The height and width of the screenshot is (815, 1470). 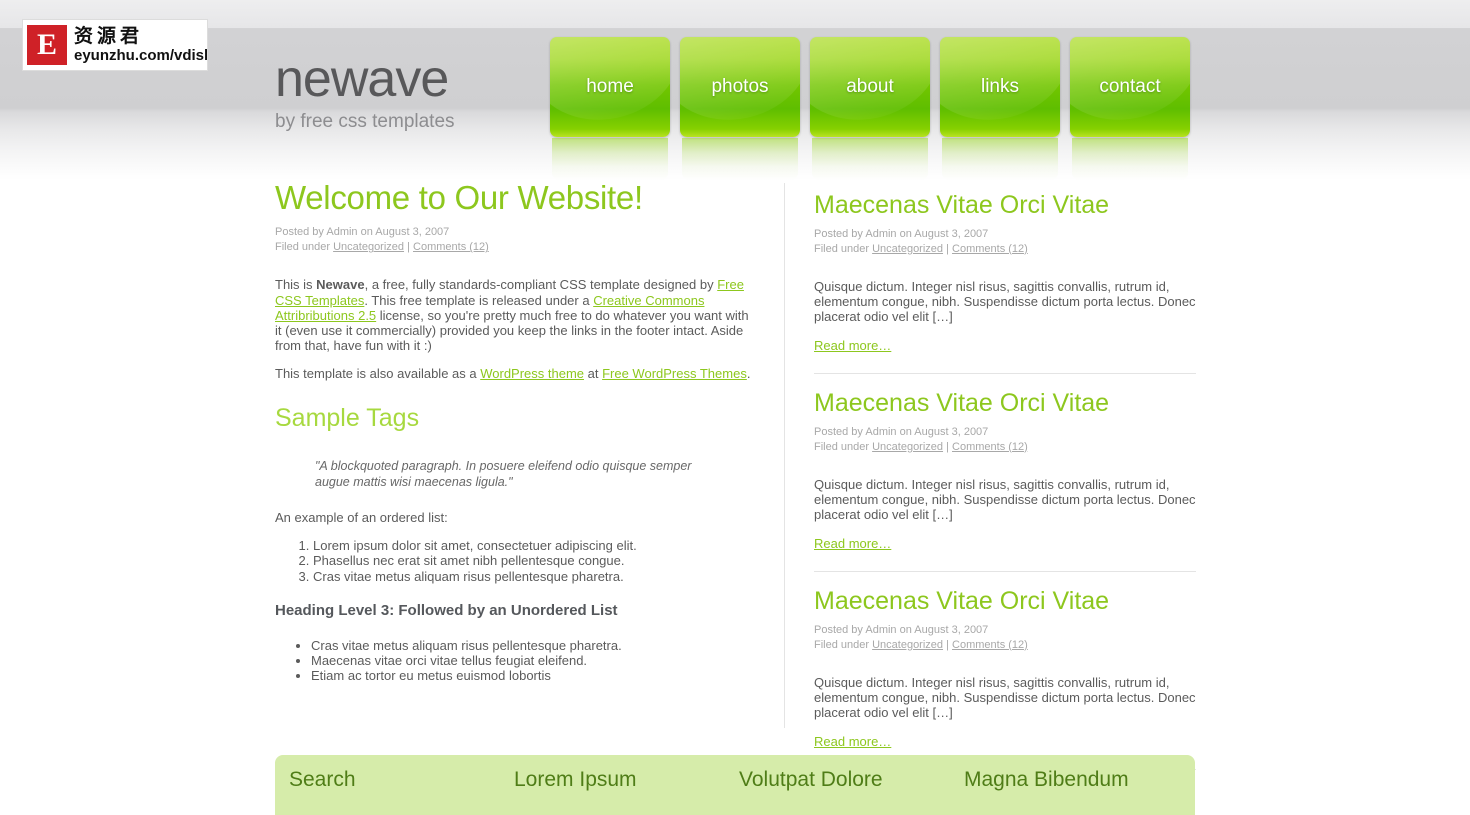 What do you see at coordinates (340, 285) in the screenshot?
I see `newave-strong: Newave` at bounding box center [340, 285].